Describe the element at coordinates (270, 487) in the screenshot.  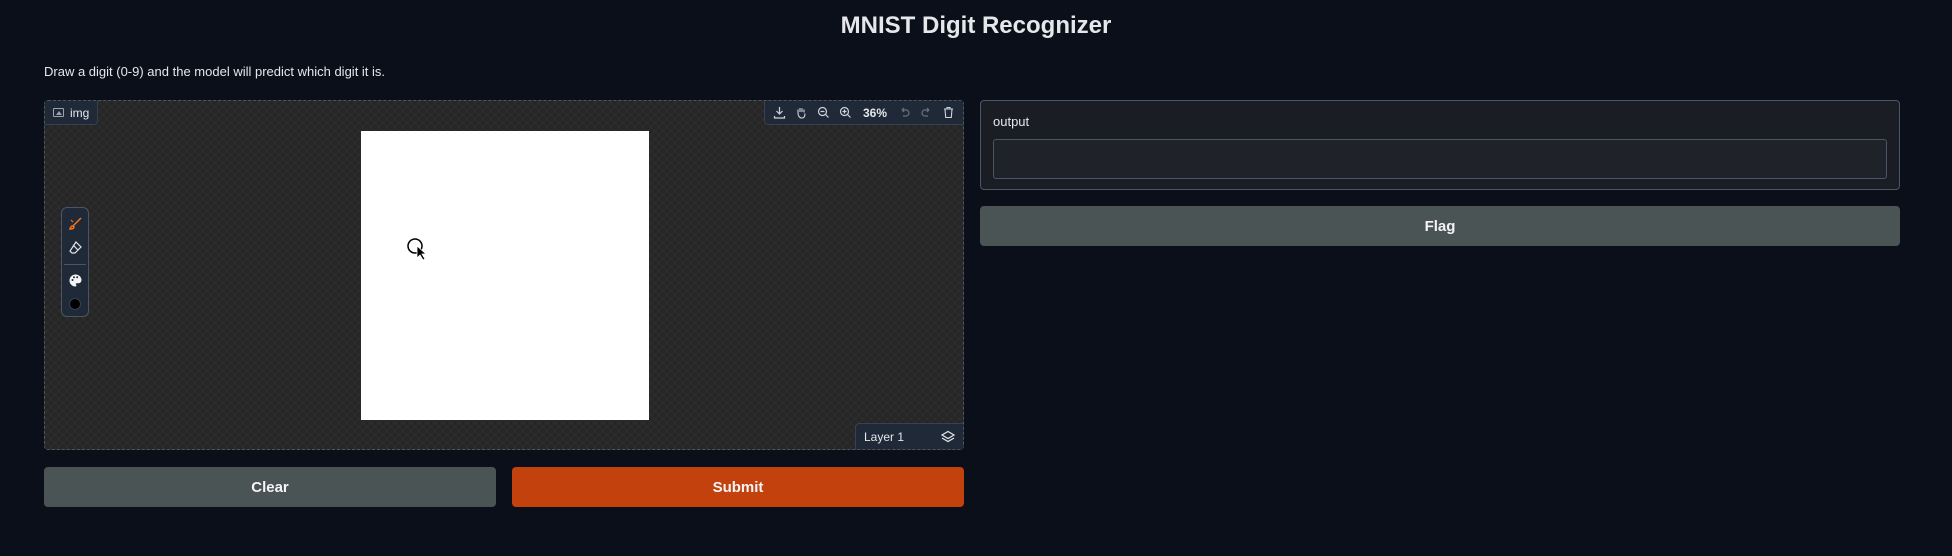
I see `clear-button: Clear` at that location.